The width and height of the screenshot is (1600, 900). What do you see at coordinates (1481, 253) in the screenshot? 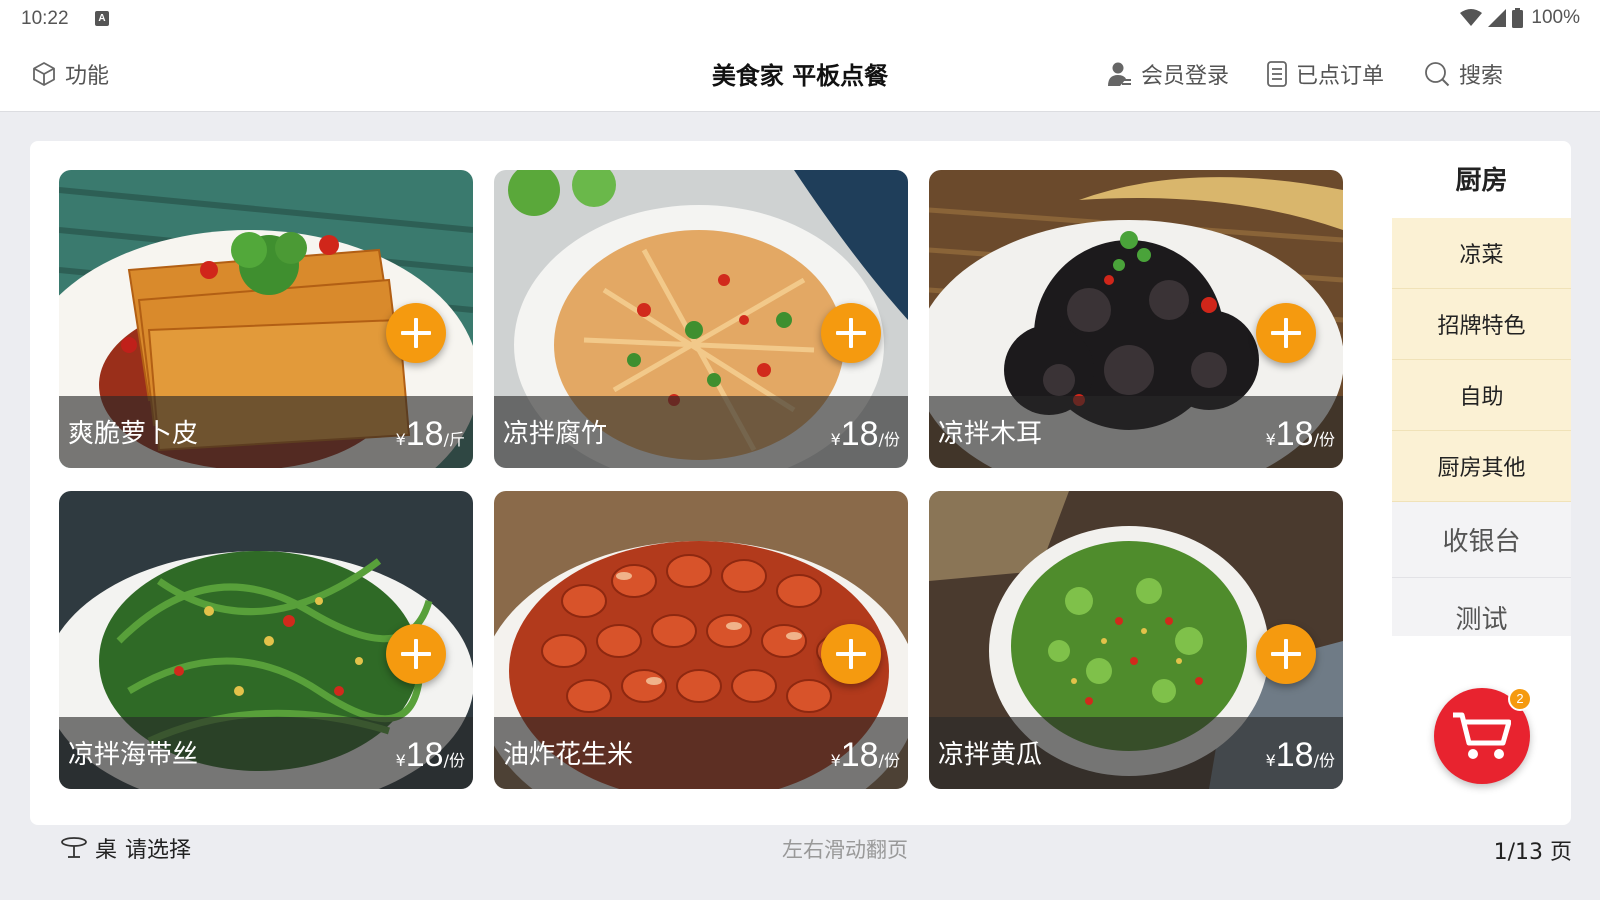
I see `category-item: 凉菜` at bounding box center [1481, 253].